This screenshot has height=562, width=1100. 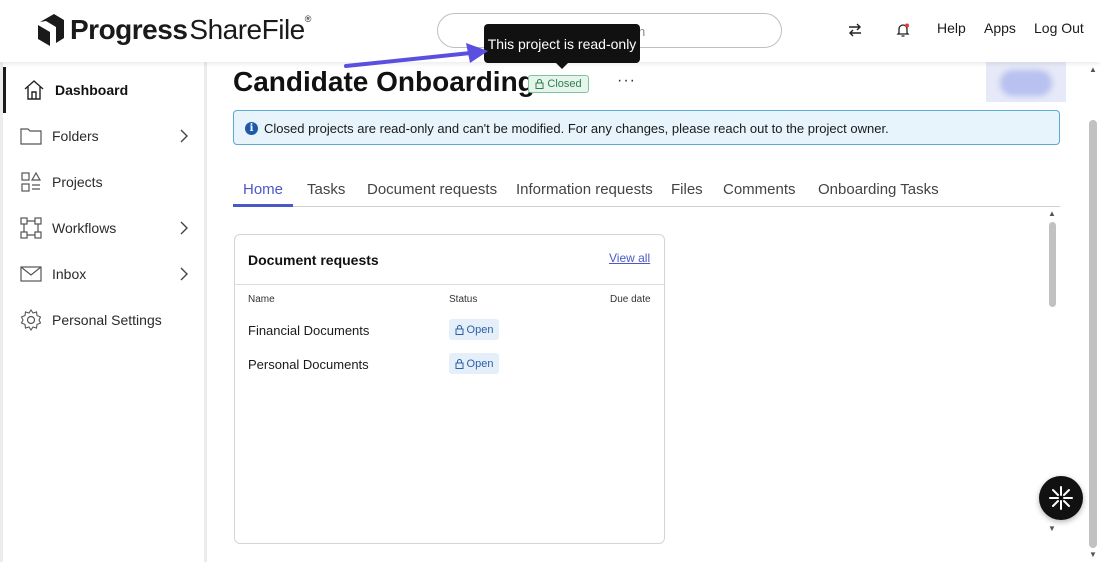 I want to click on inner-scroll-up-arrow: ▲, so click(x=1052, y=213).